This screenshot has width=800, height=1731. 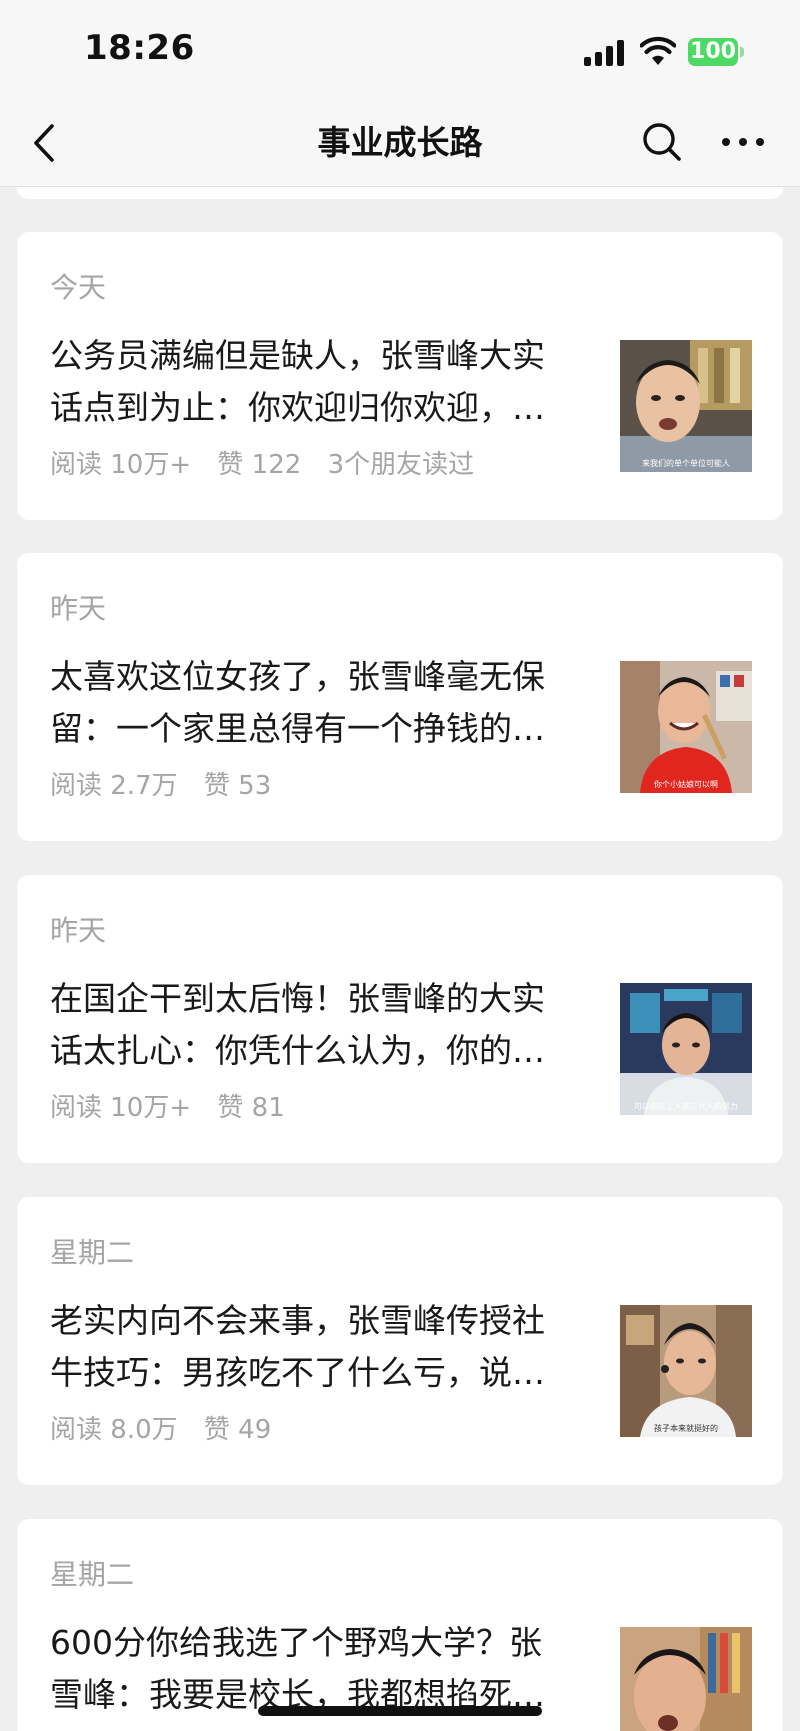 I want to click on article-stats: 阅读 10万+ 赞 122 3个朋友读过, so click(x=271, y=462).